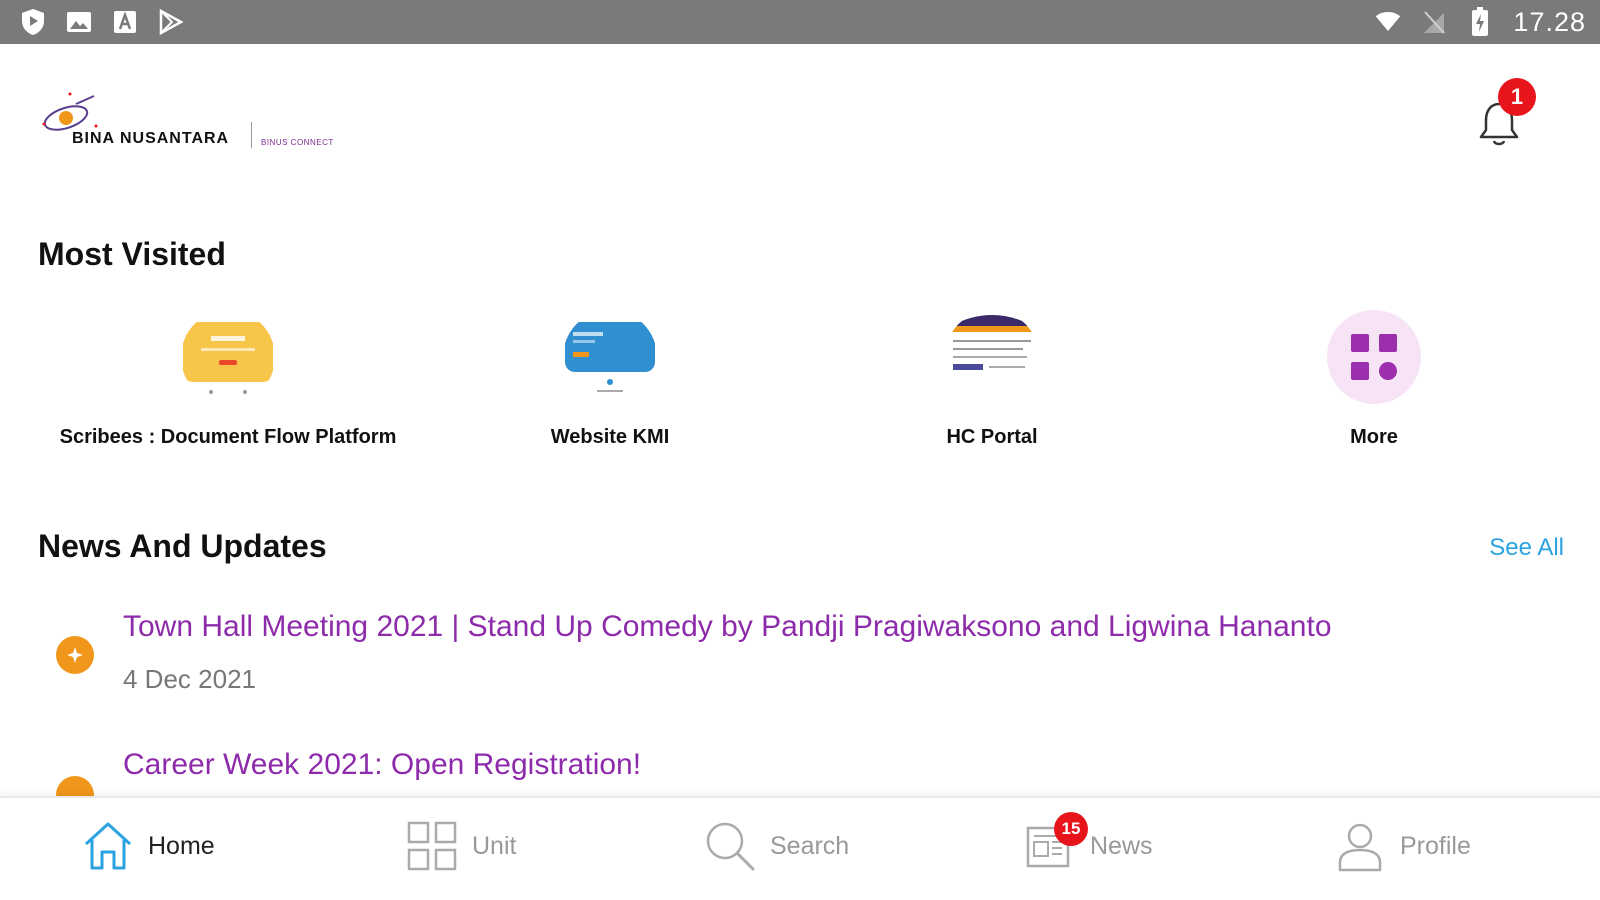 Image resolution: width=1600 pixels, height=900 pixels. I want to click on see-all-link: See All, so click(1526, 548).